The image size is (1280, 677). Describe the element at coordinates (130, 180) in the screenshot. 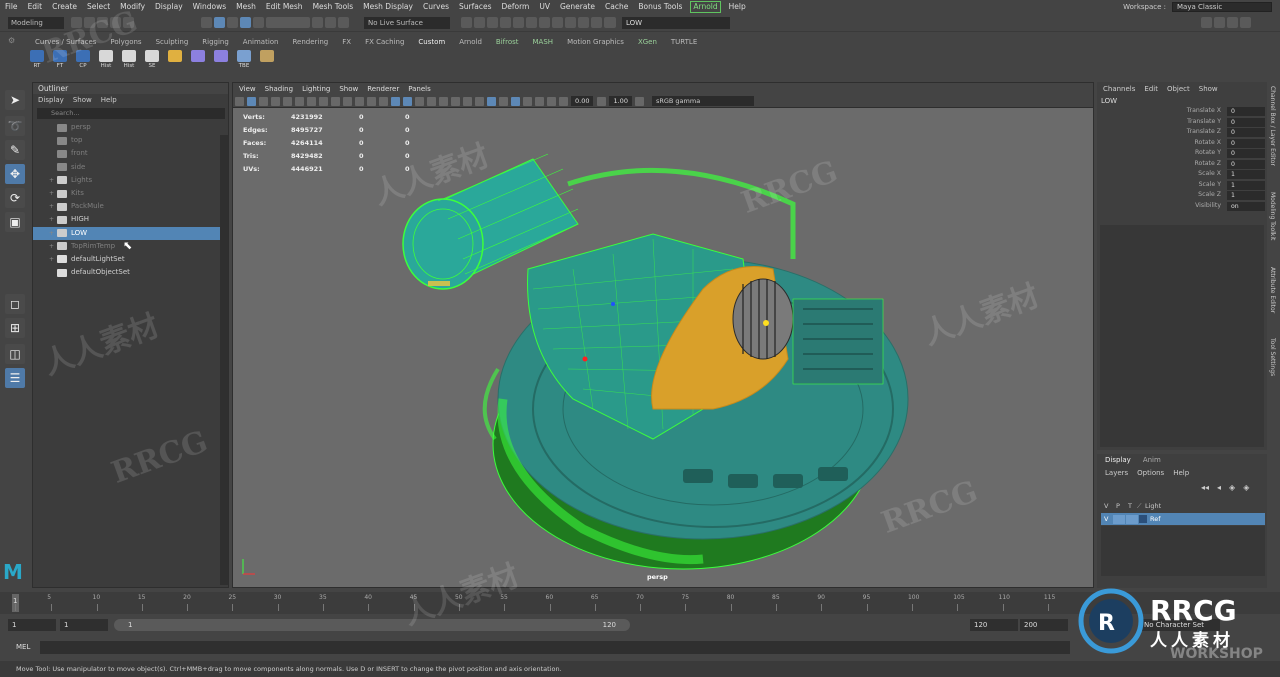

I see `outliner-item: + Lights` at that location.